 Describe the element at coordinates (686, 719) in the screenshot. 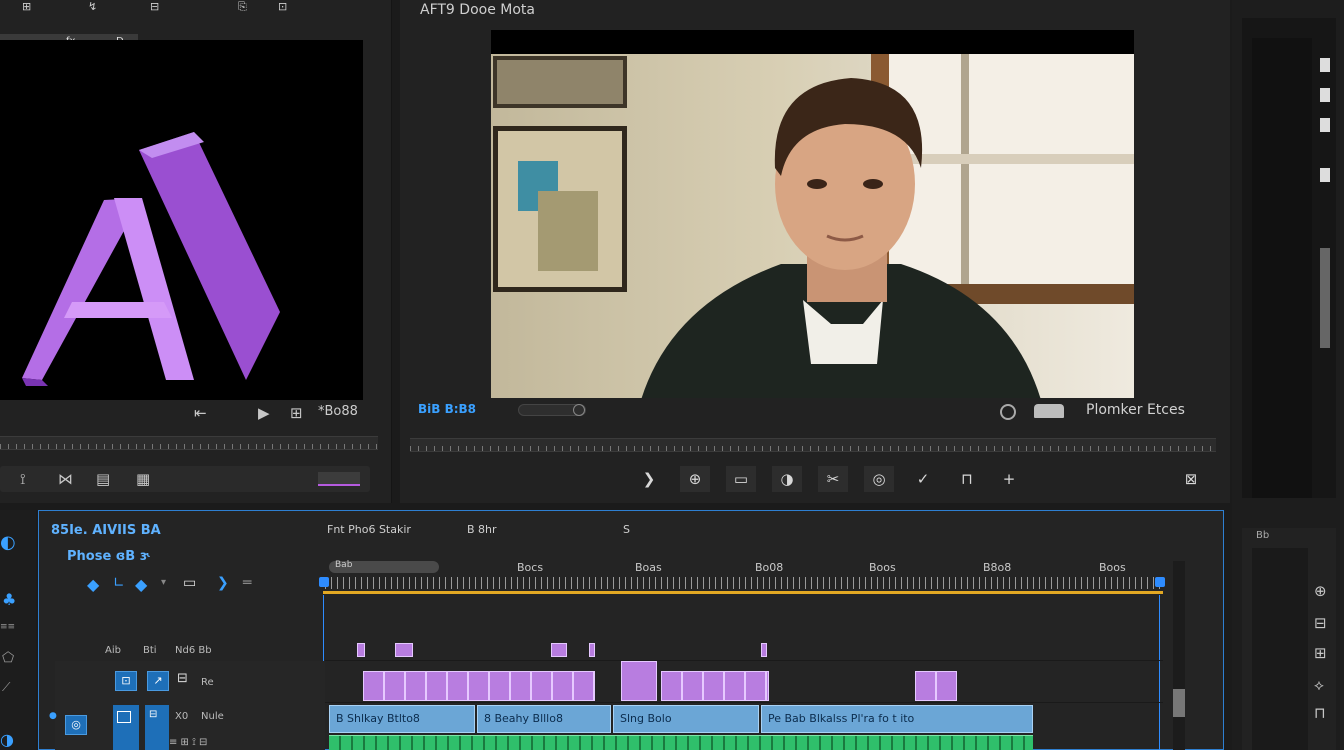

I see `audio-clip-3: Slng Bolo` at that location.